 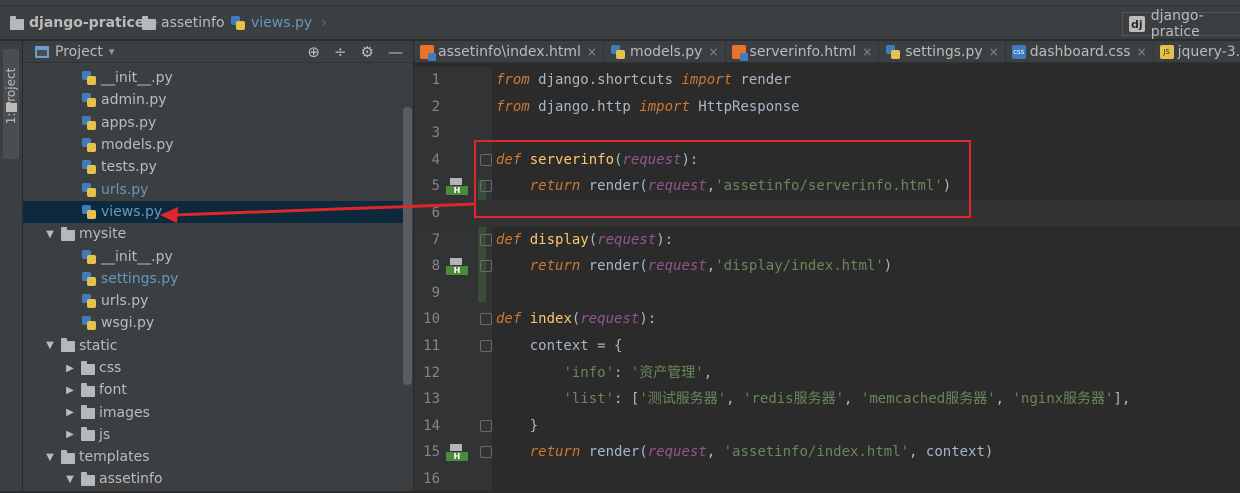 I want to click on tree-folder: ▶ js, so click(x=213, y=435).